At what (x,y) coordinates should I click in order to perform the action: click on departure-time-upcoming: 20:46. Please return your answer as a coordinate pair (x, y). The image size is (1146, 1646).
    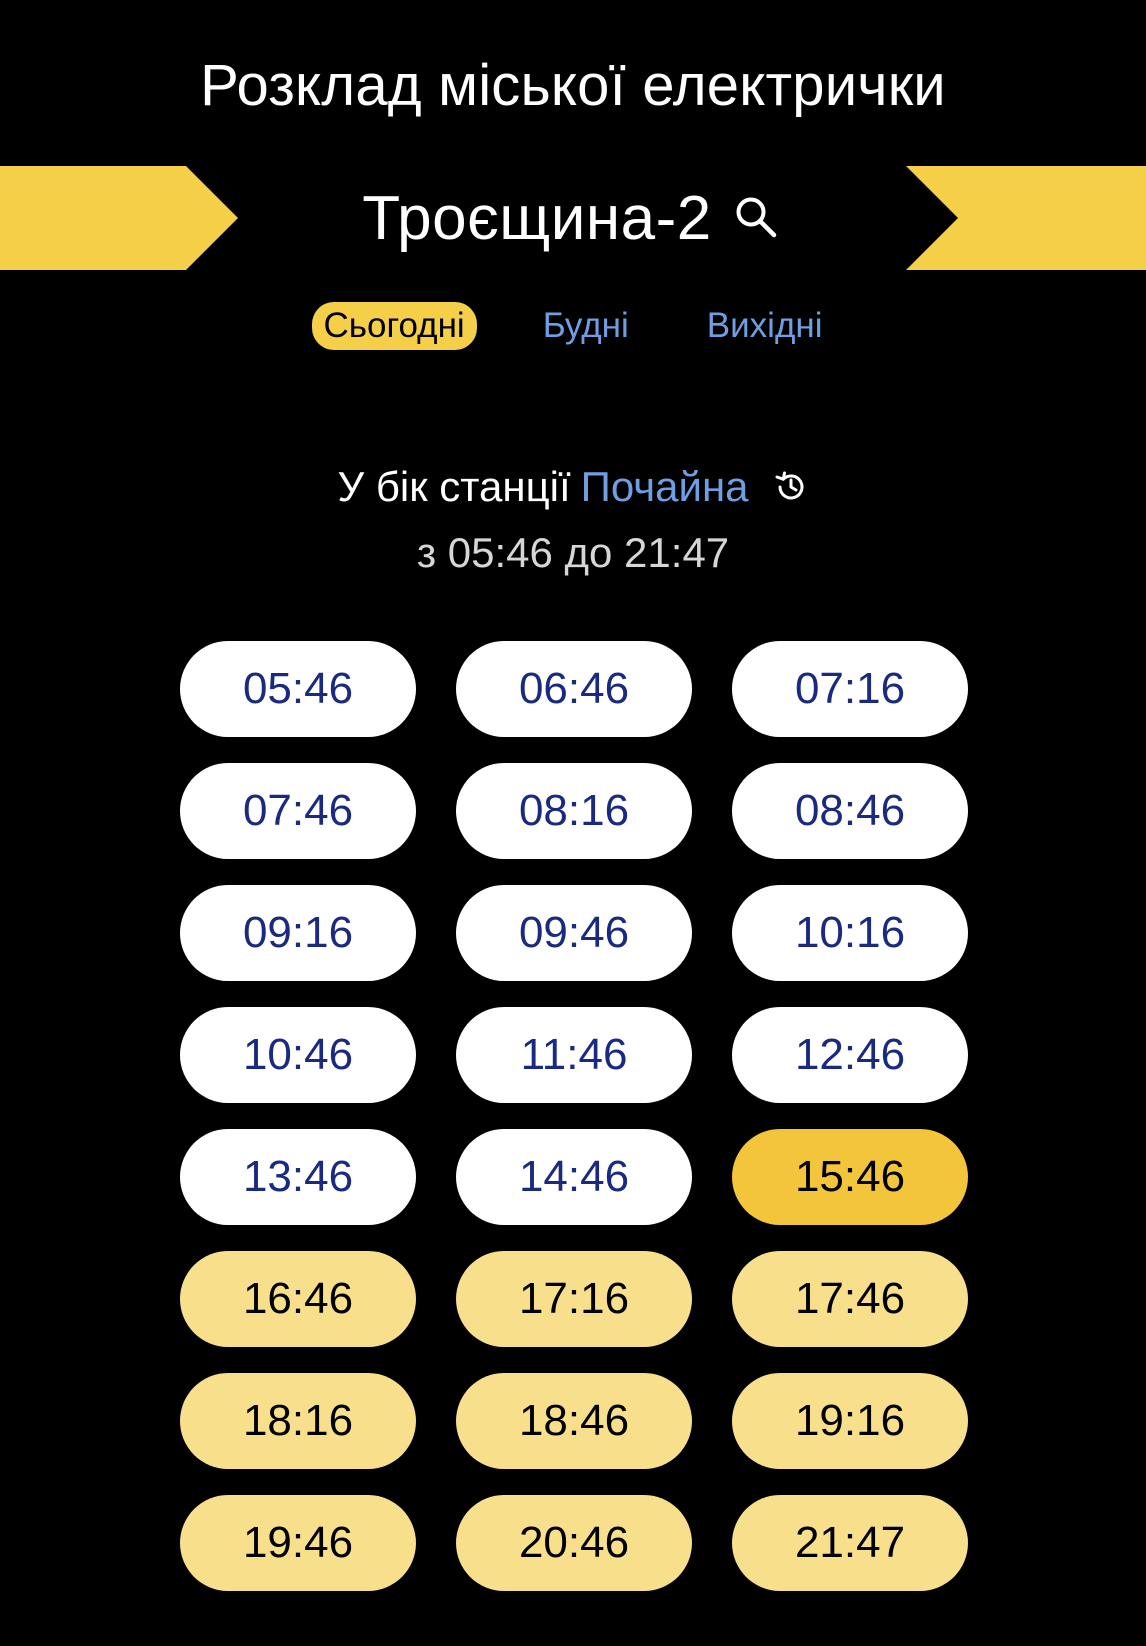
    Looking at the image, I should click on (574, 1543).